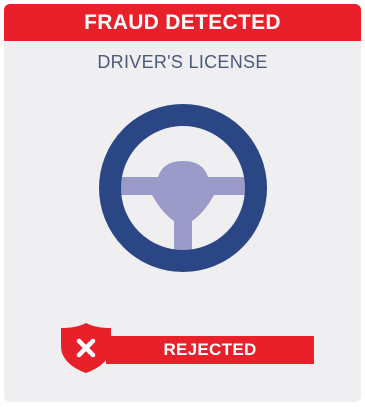 The height and width of the screenshot is (407, 365). I want to click on status-label: REJECTED, so click(210, 349).